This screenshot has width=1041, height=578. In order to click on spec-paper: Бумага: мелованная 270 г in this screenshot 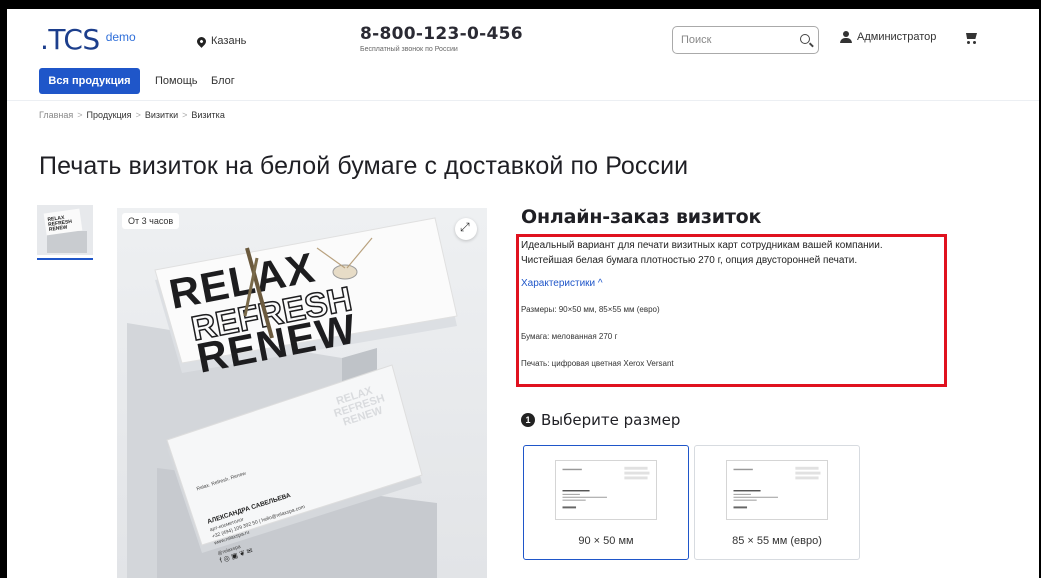, I will do `click(569, 336)`.